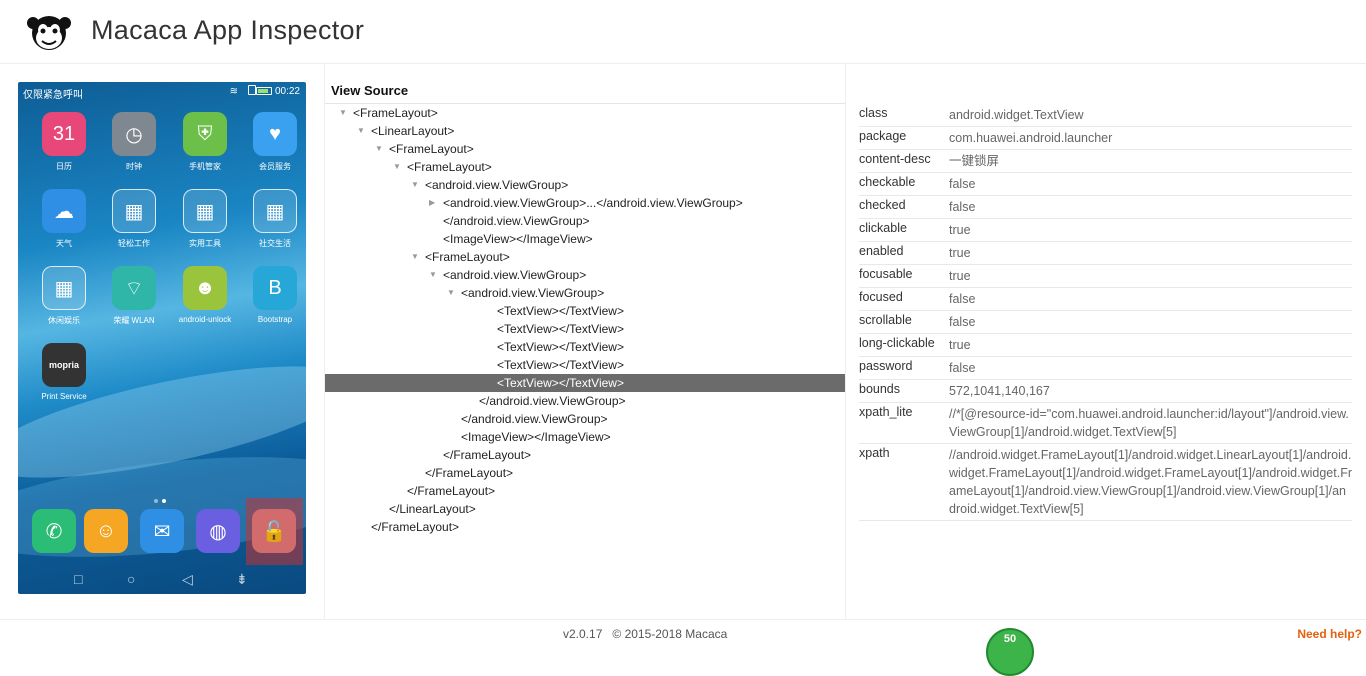  I want to click on message-icon: ✉, so click(162, 531).